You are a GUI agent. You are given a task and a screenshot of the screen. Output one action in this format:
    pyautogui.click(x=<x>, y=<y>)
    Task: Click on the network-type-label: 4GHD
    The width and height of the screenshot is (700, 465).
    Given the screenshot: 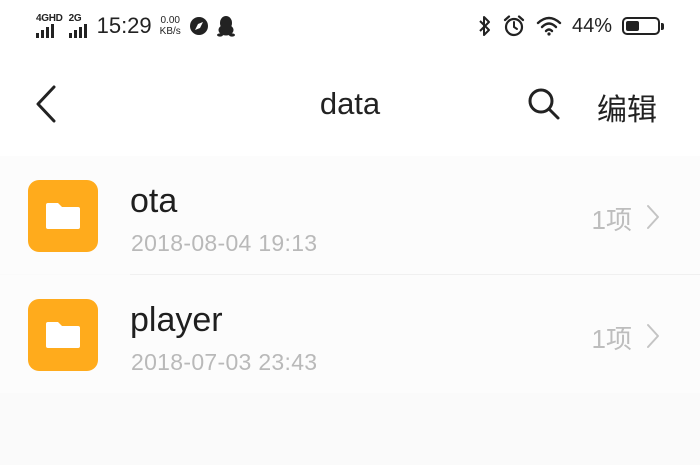 What is the action you would take?
    pyautogui.click(x=49, y=18)
    